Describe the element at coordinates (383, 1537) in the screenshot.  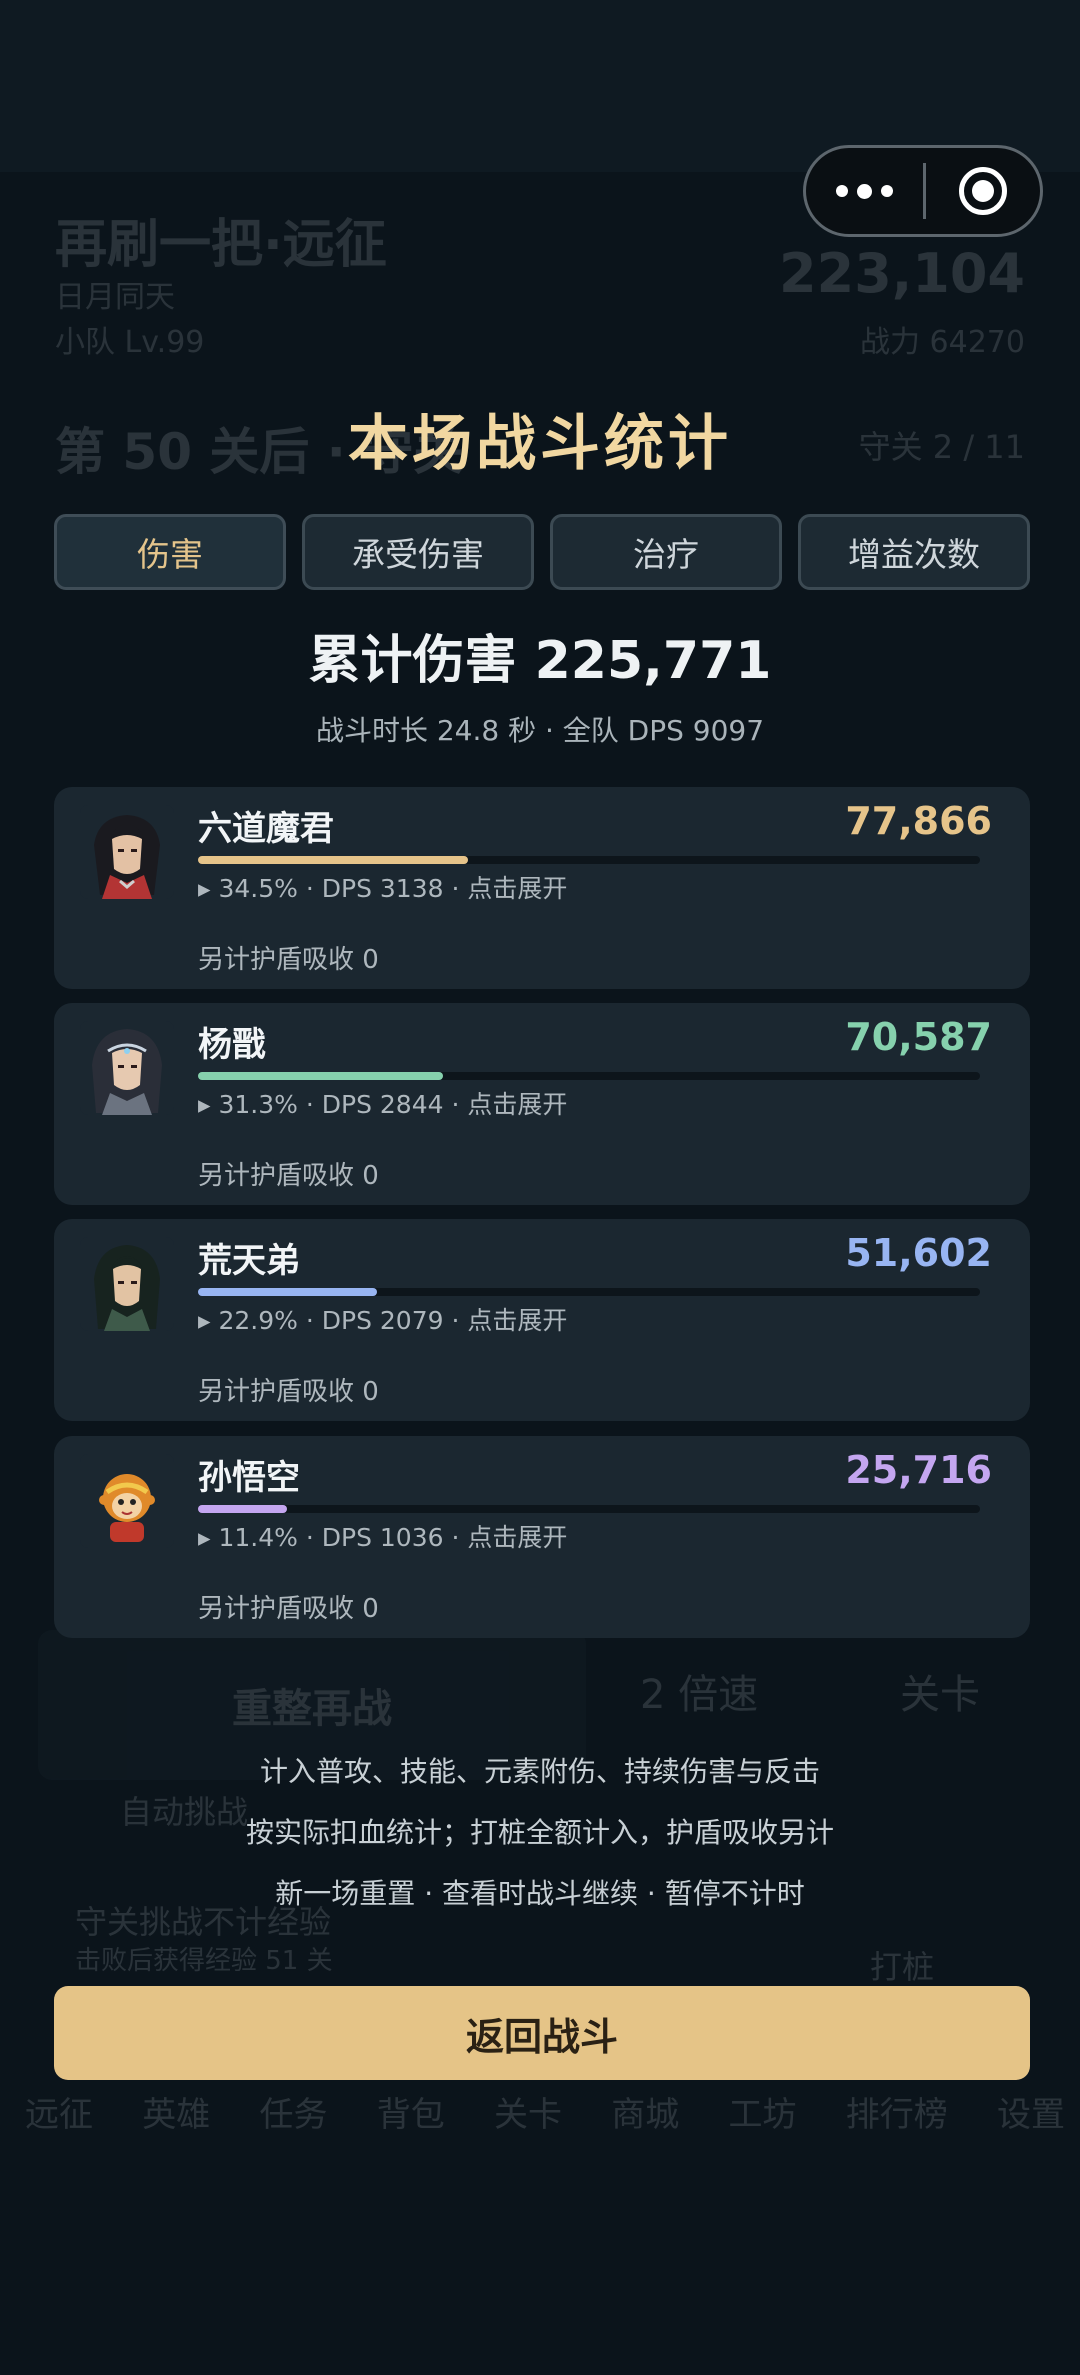
I see `hero-stats-line: ▸ 11.4% · DPS 1036 · 点击展开` at that location.